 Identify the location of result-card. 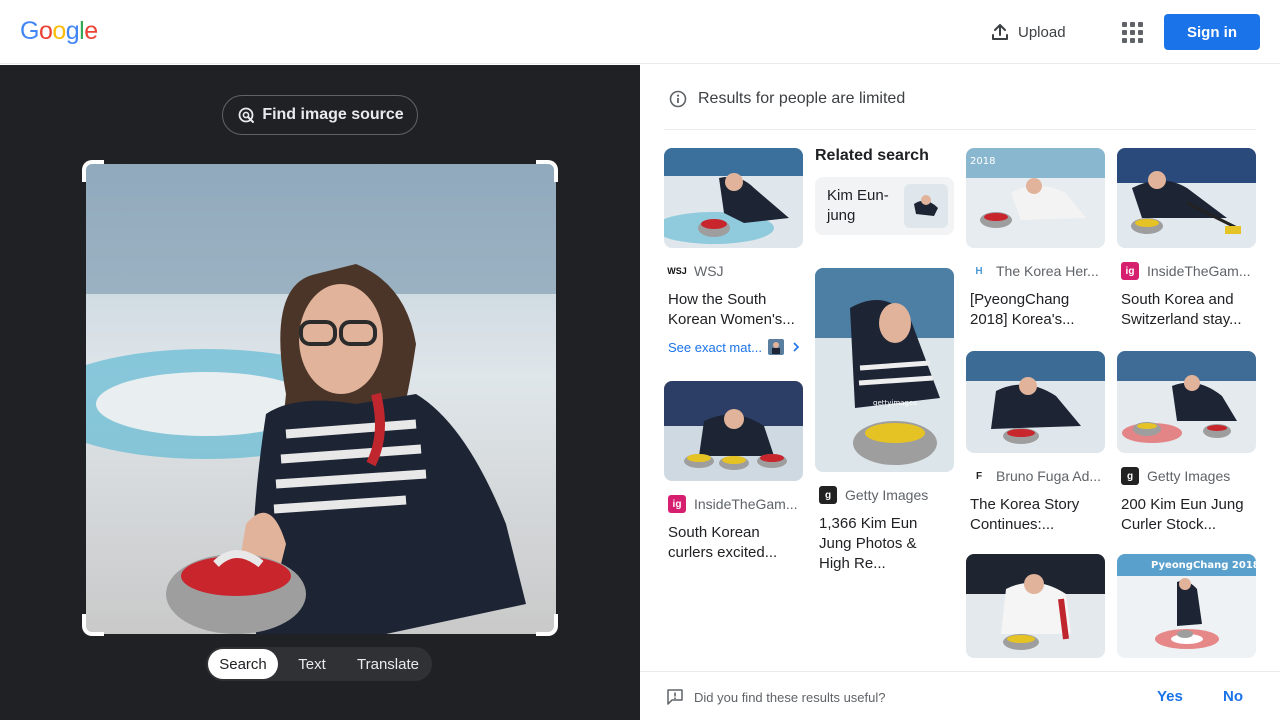
(1035, 606).